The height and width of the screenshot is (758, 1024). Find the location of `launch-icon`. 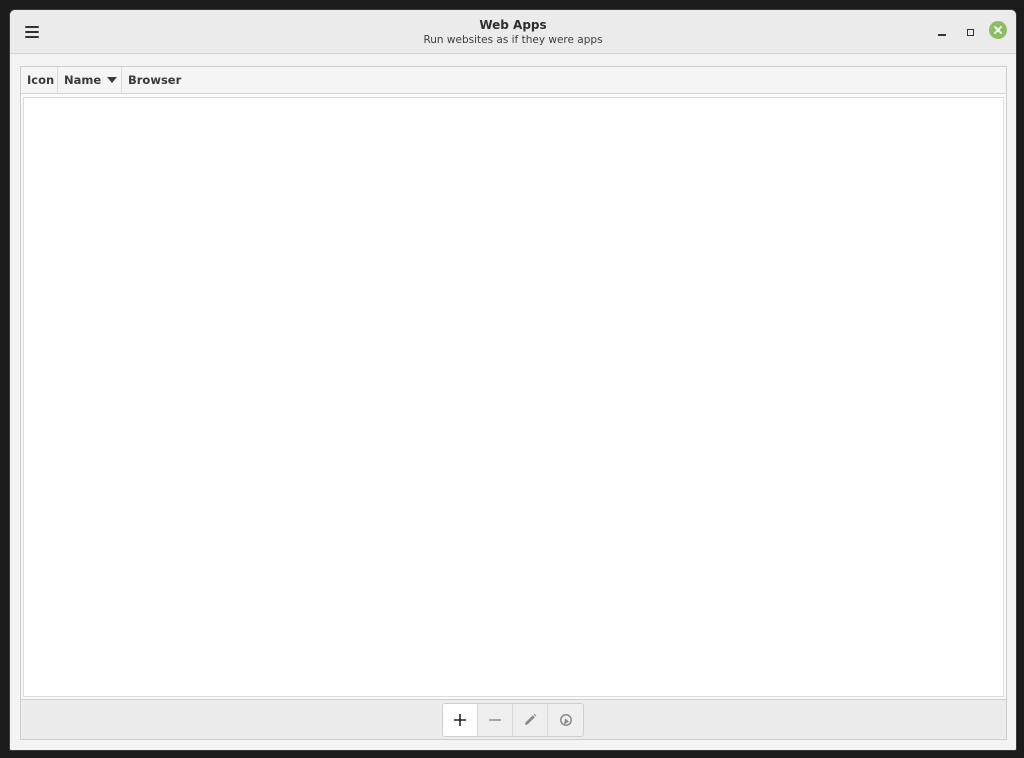

launch-icon is located at coordinates (565, 720).